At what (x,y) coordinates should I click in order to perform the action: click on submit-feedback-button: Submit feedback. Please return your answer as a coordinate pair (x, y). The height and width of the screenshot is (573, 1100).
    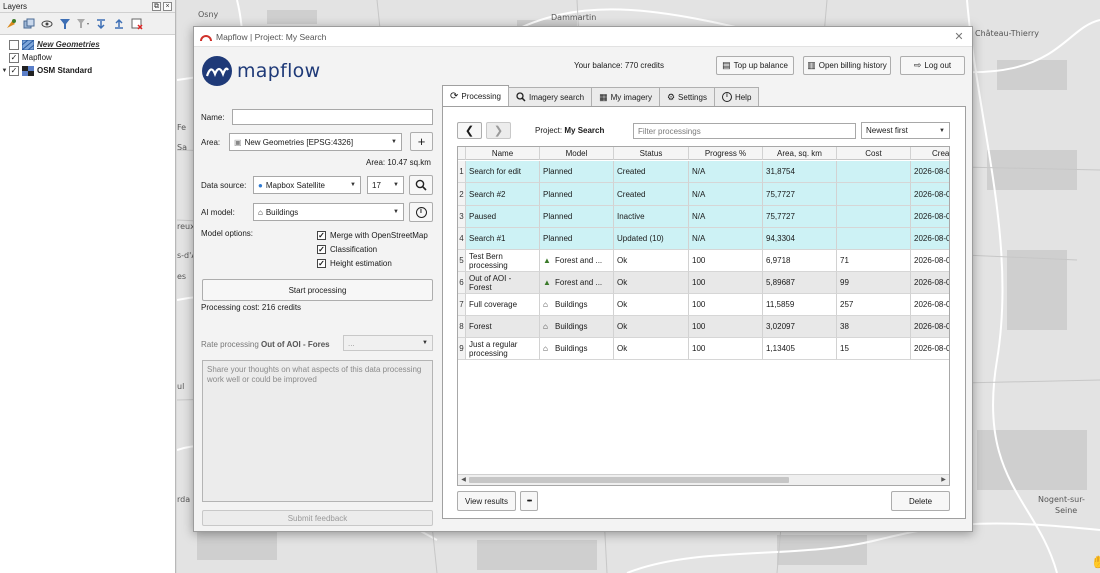
    Looking at the image, I should click on (317, 518).